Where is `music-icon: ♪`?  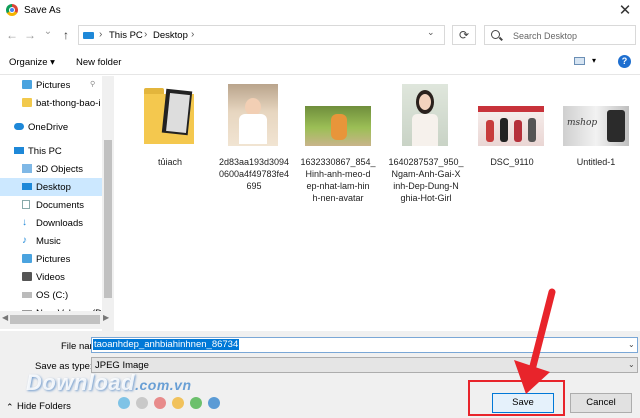 music-icon: ♪ is located at coordinates (24, 240).